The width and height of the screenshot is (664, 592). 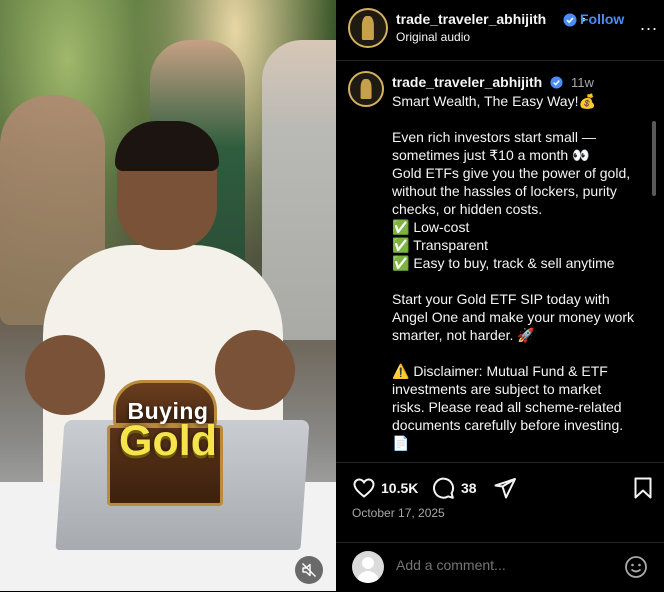 What do you see at coordinates (511, 173) in the screenshot?
I see `caption-line: Gold ETFs give you the power of gold,` at bounding box center [511, 173].